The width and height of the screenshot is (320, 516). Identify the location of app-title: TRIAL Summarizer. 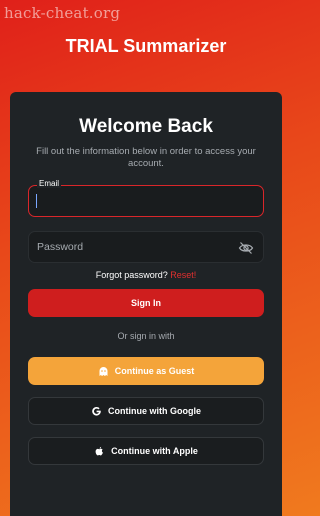
(146, 46).